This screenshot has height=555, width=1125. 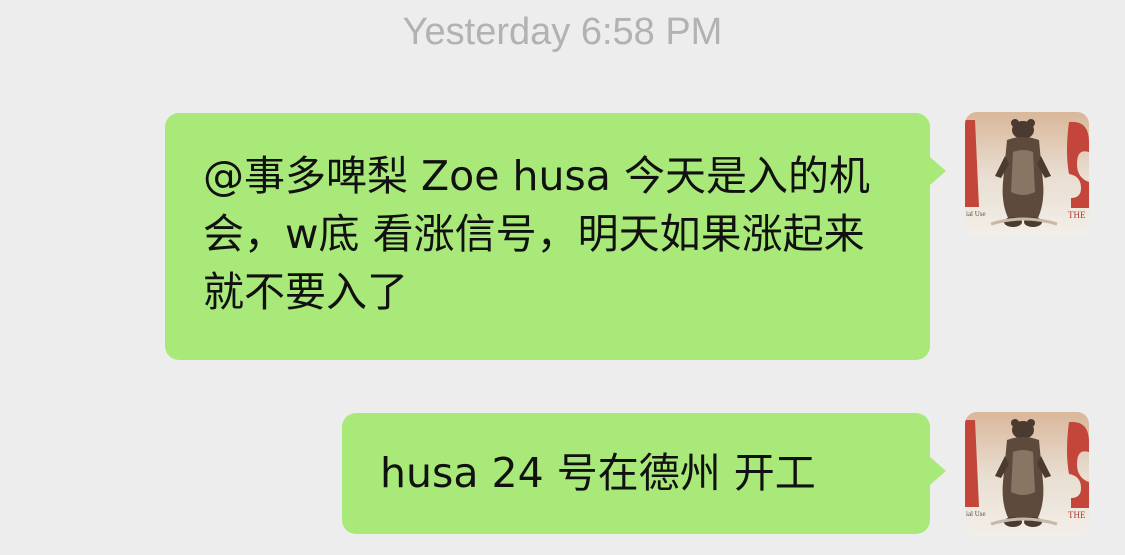 I want to click on message-bubble: husa 24 号在德州 开工, so click(x=644, y=473).